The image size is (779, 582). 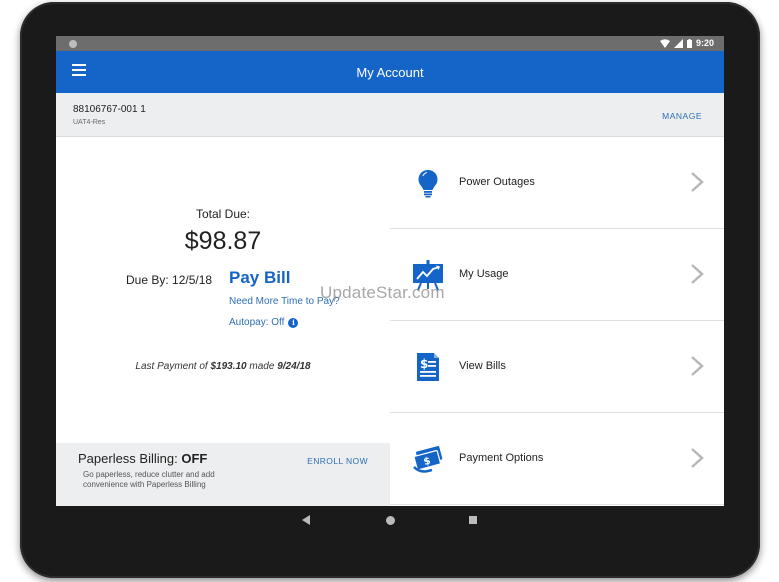 What do you see at coordinates (557, 275) in the screenshot?
I see `menu-item-my-usage: My Usage` at bounding box center [557, 275].